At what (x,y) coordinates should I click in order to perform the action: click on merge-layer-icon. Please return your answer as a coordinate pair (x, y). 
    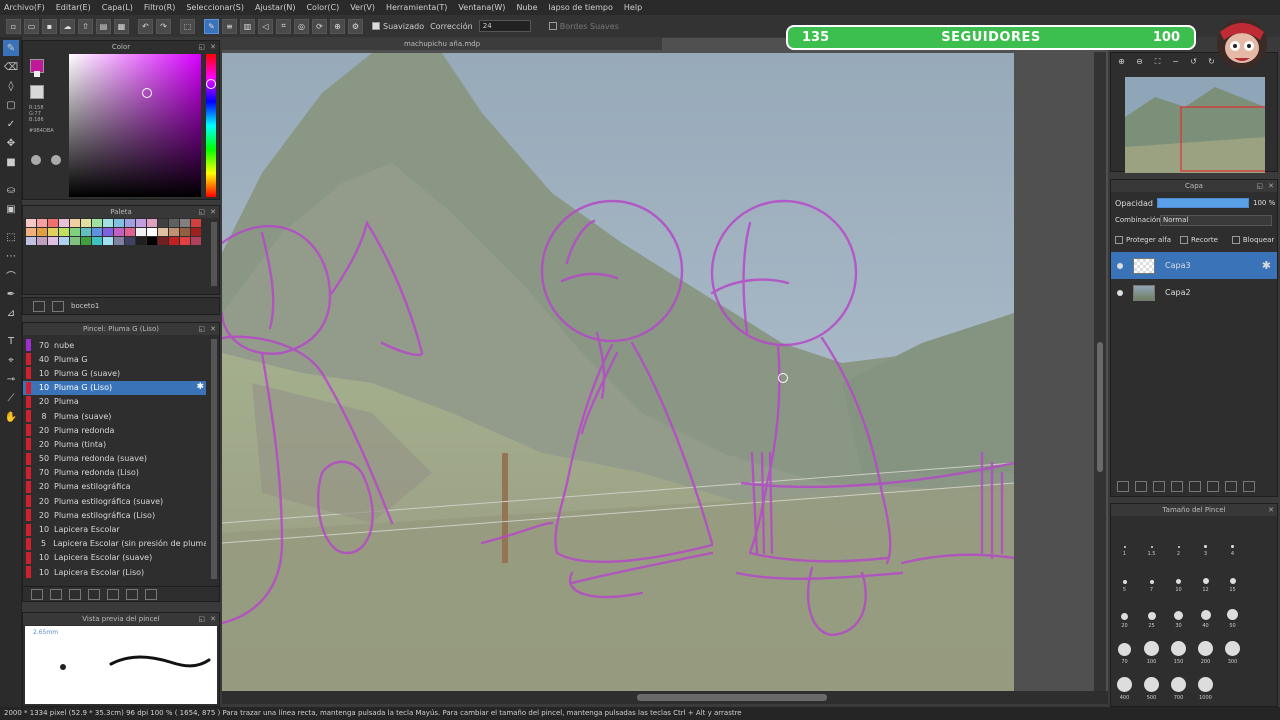
    Looking at the image, I should click on (1231, 486).